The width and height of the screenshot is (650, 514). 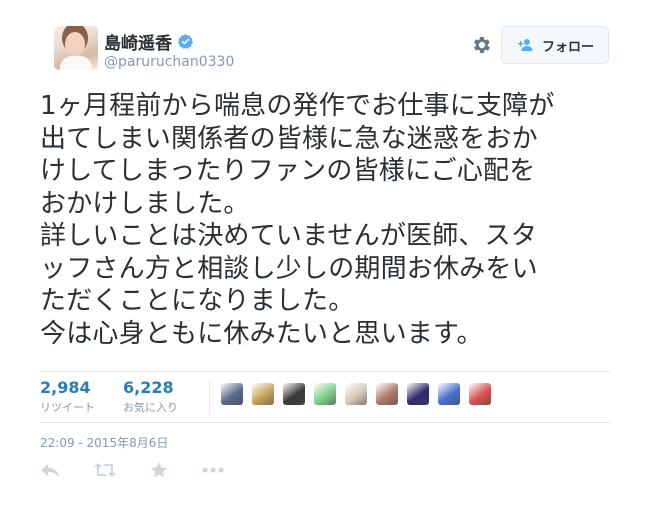 I want to click on verified-badge-icon, so click(x=185, y=41).